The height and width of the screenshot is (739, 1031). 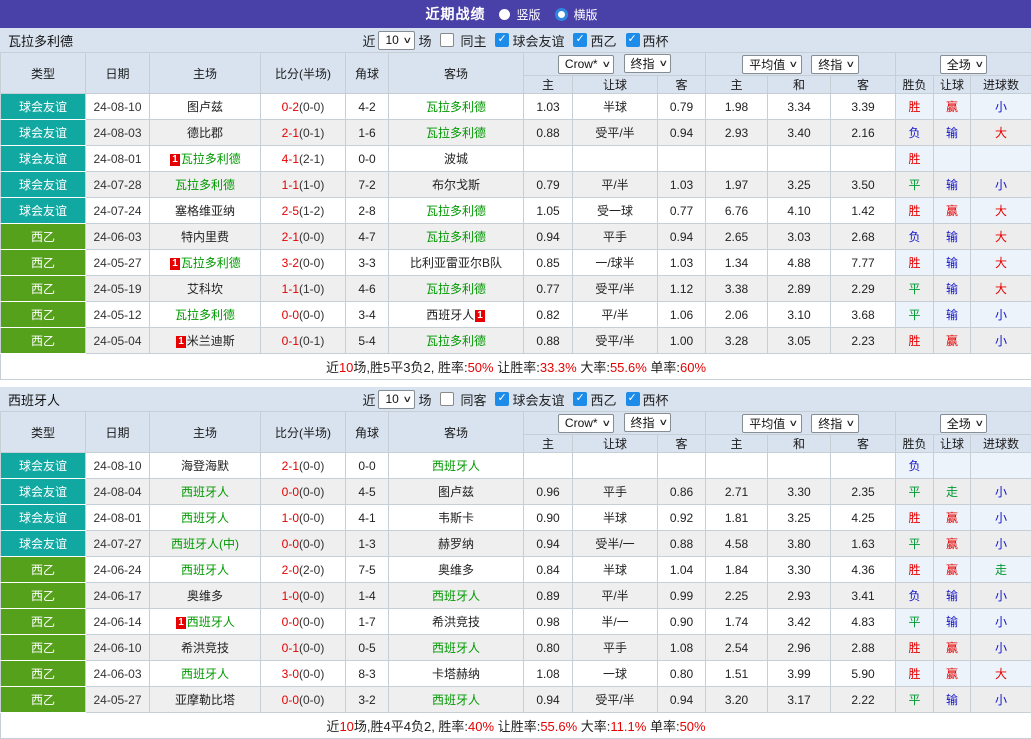 What do you see at coordinates (311, 211) in the screenshot?
I see `half-time-score: (1-2)` at bounding box center [311, 211].